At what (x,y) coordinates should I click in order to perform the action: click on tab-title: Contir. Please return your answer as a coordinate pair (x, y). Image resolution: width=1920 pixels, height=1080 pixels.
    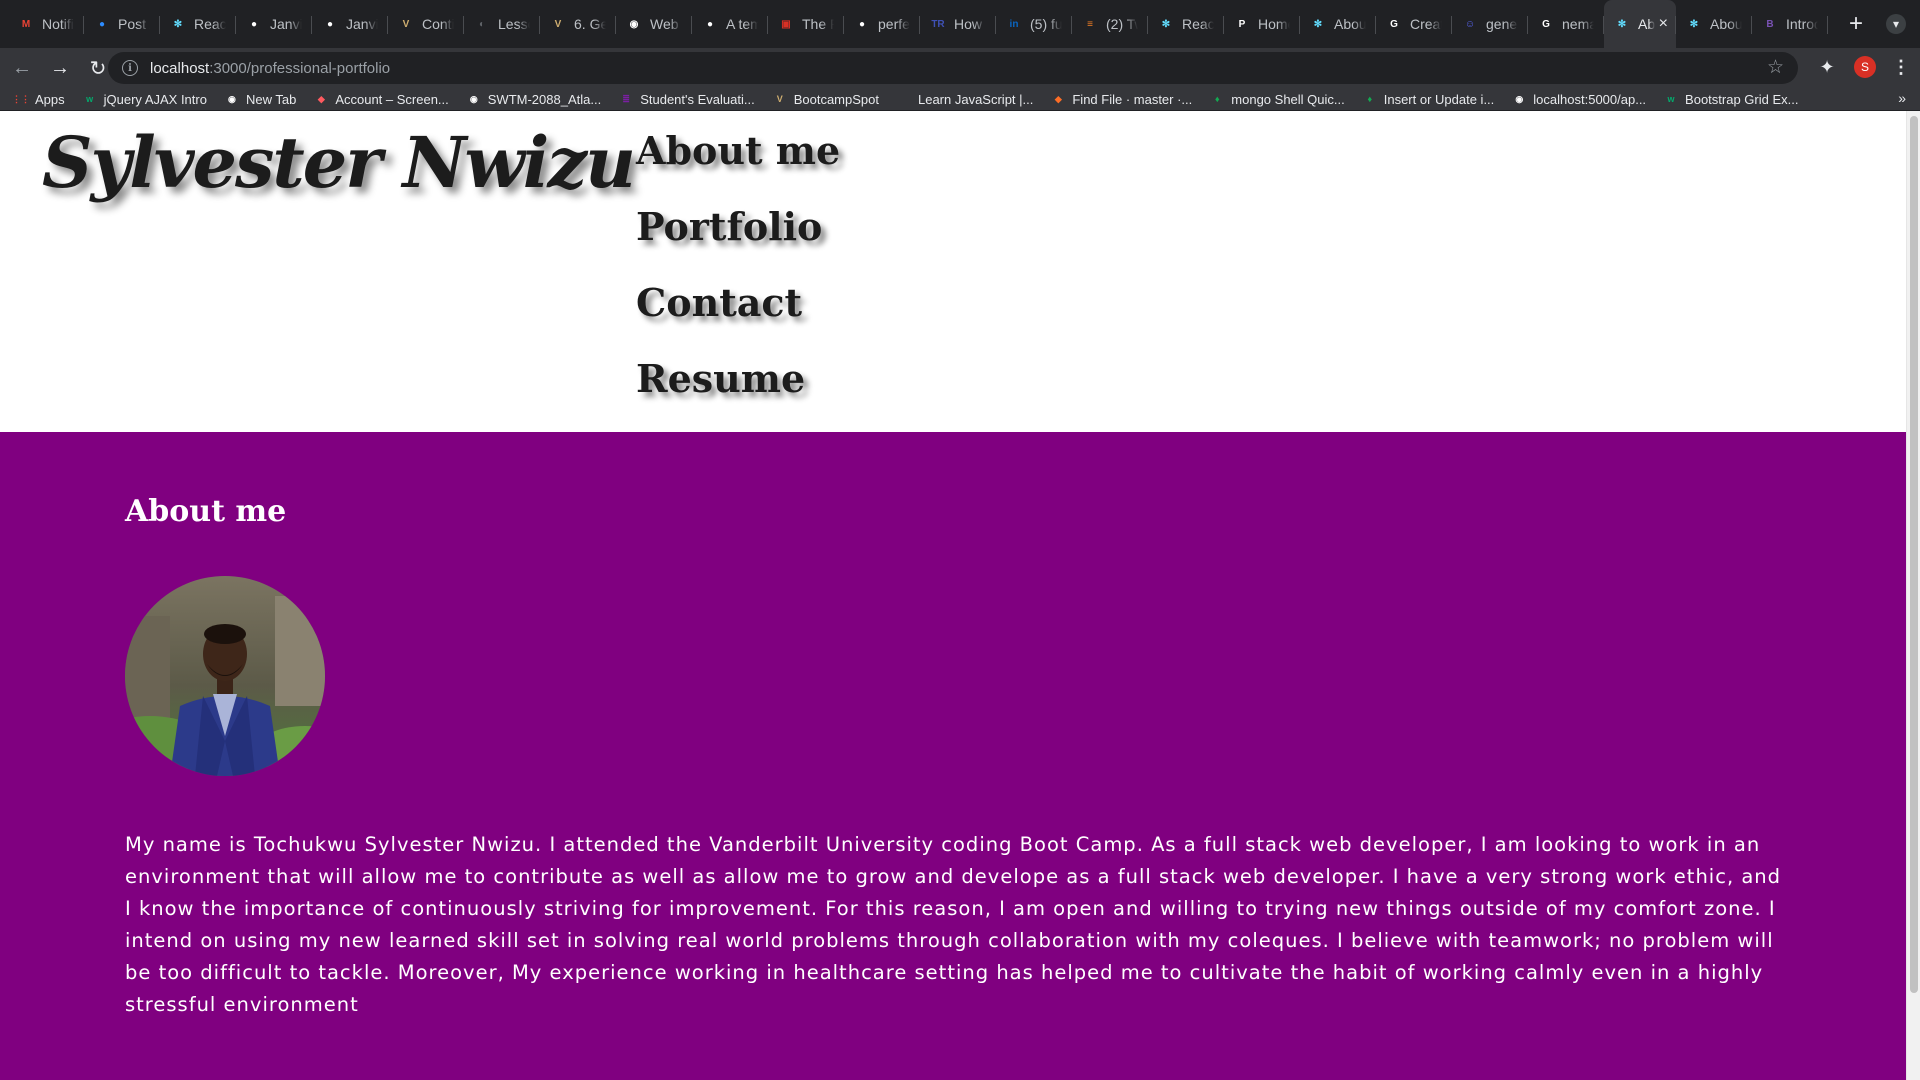
    Looking at the image, I should click on (438, 24).